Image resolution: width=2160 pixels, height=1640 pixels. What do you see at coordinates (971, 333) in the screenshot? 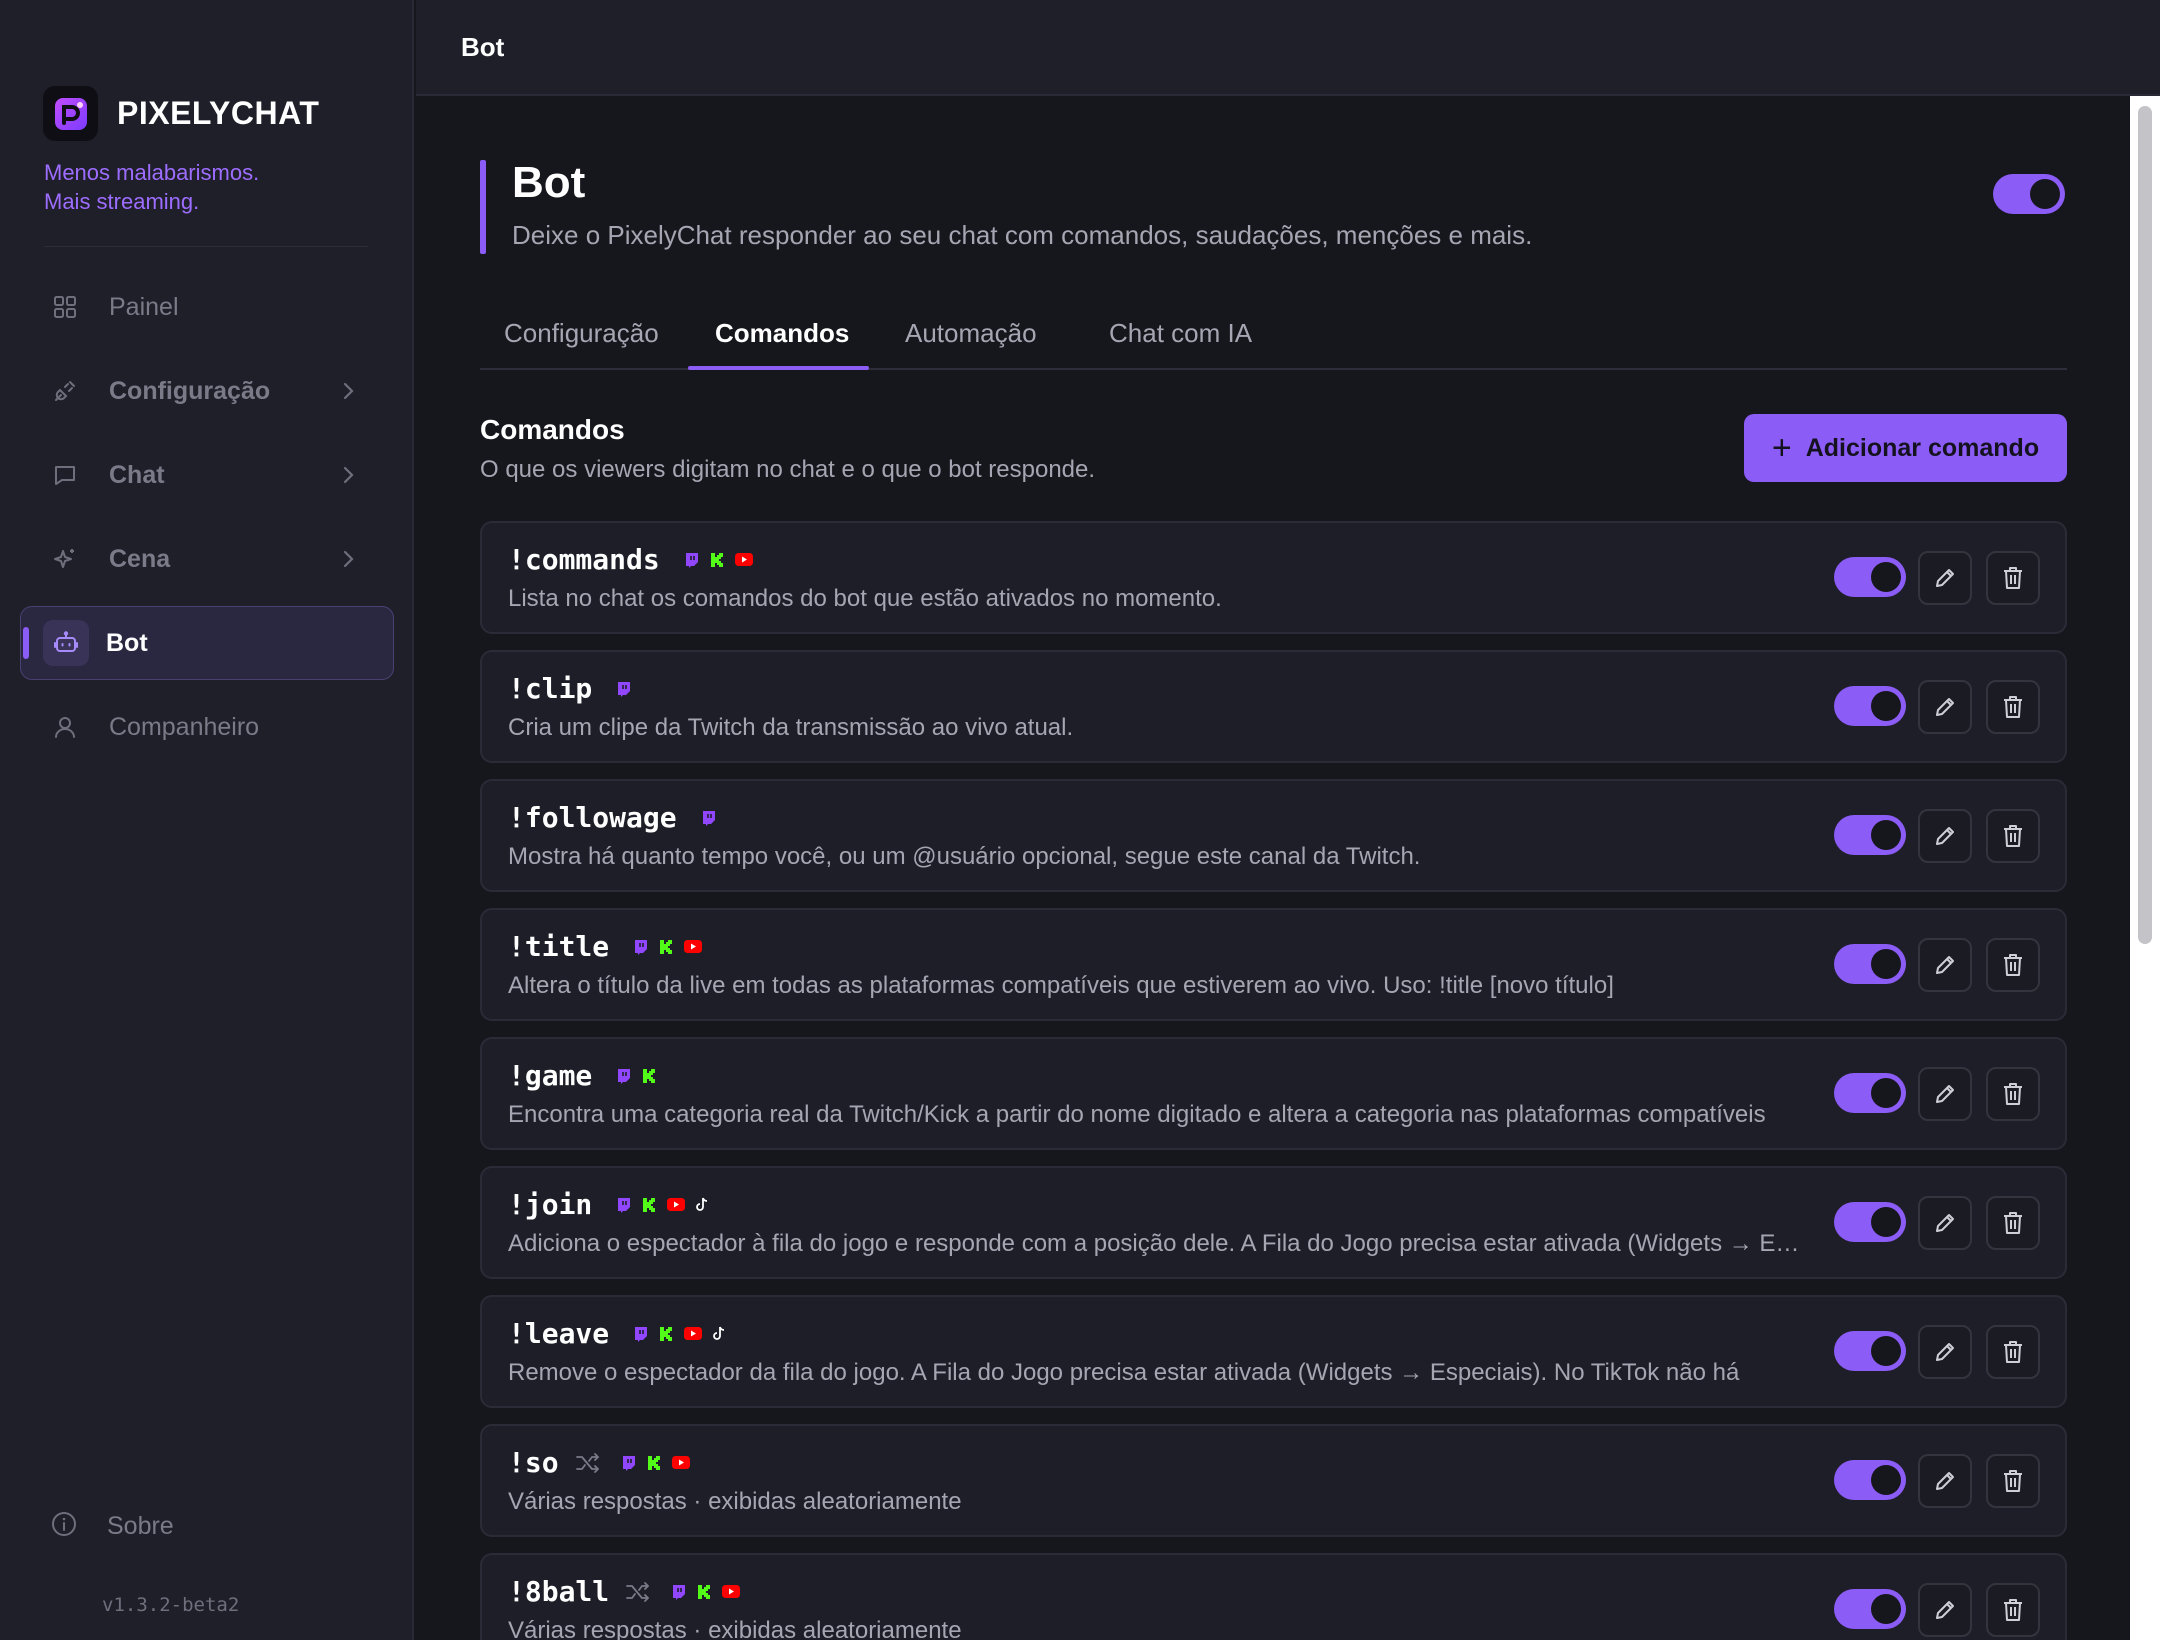
I see `tab-automacao: Automação` at bounding box center [971, 333].